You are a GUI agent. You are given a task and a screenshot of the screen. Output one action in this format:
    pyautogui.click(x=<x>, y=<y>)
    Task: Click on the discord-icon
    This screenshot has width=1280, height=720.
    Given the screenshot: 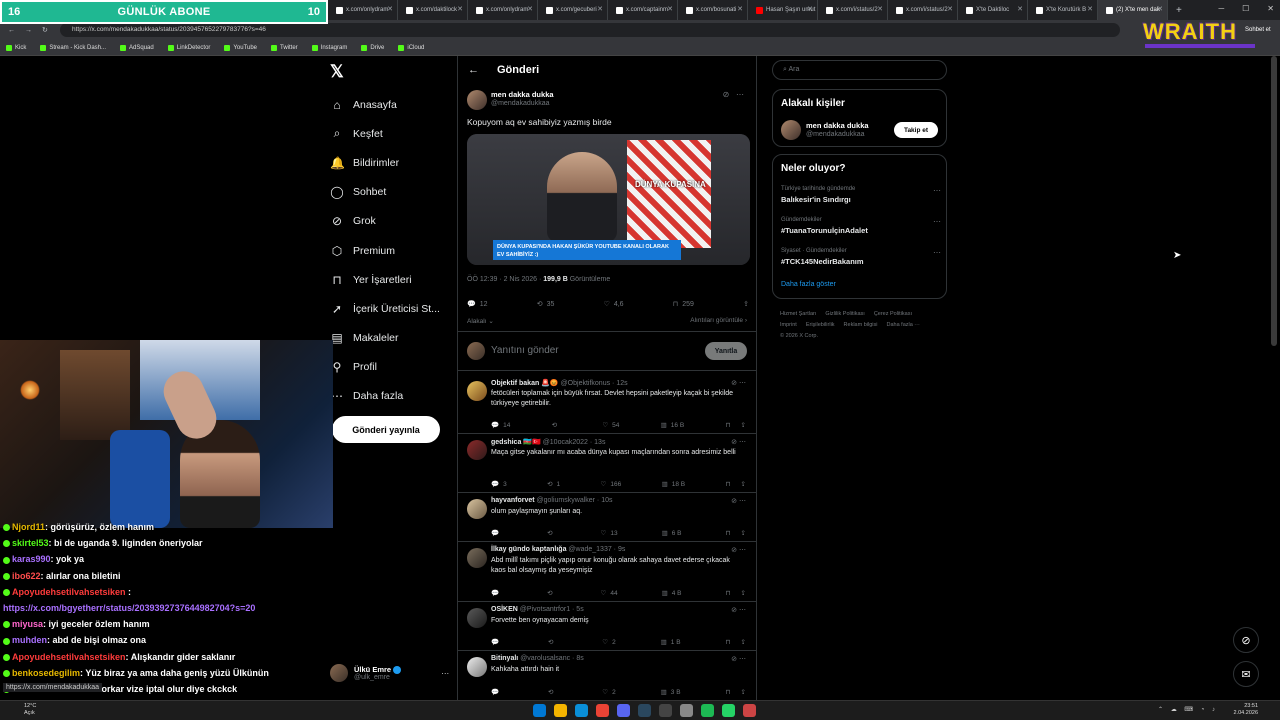 What is the action you would take?
    pyautogui.click(x=623, y=710)
    